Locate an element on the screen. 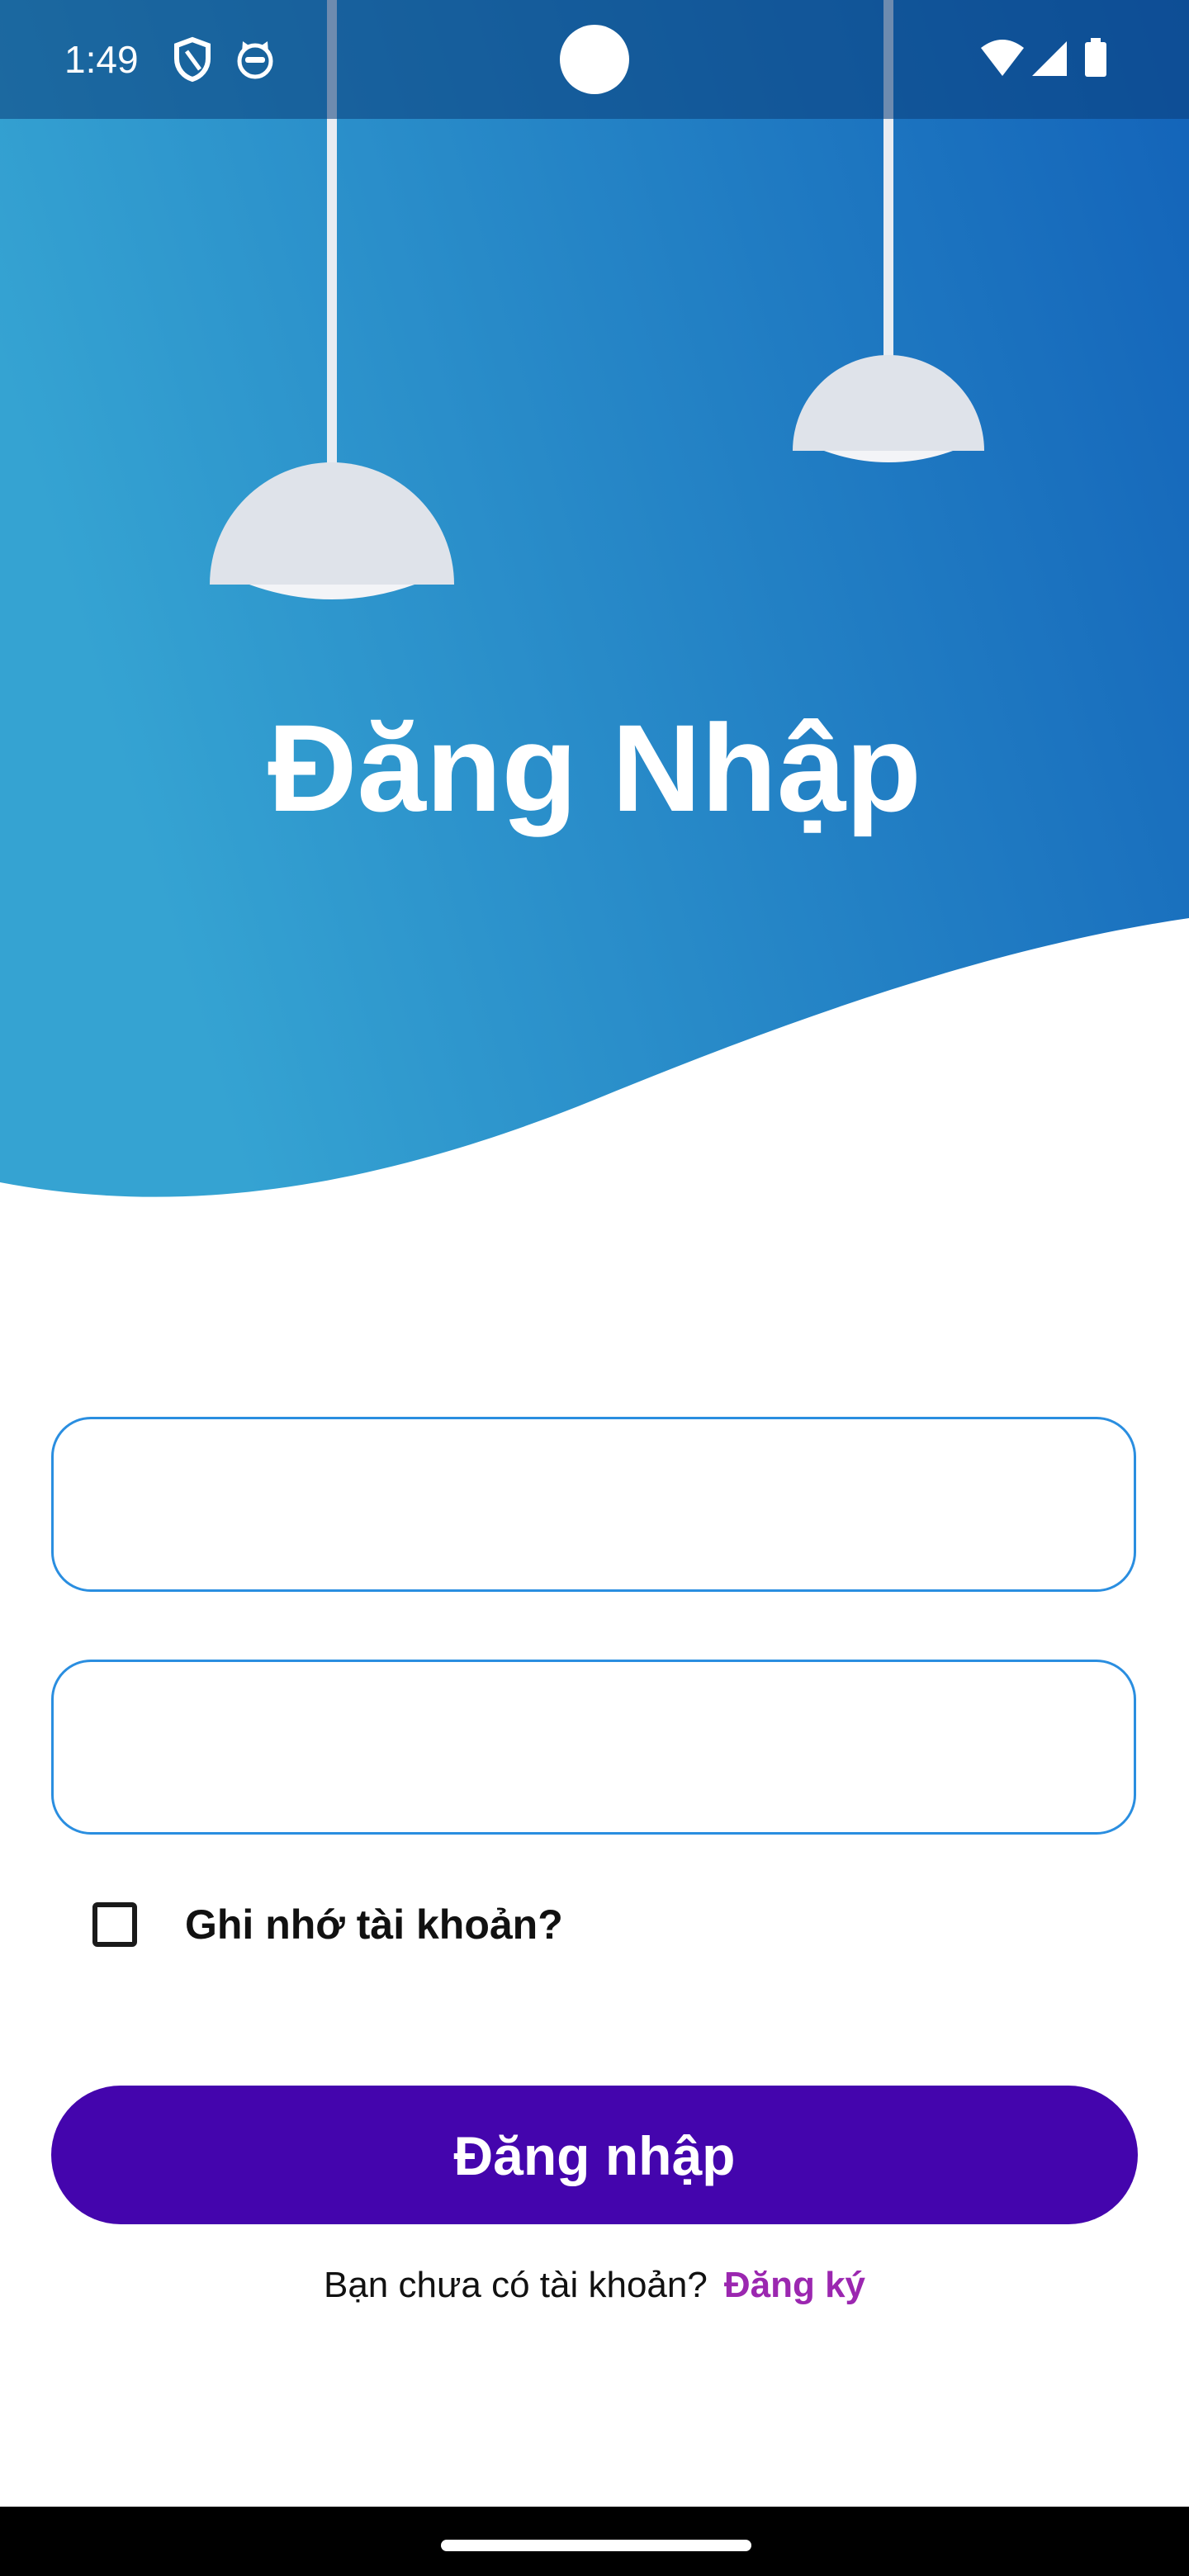 This screenshot has height=2576, width=1189. signup-link: Đăng ký is located at coordinates (794, 2285).